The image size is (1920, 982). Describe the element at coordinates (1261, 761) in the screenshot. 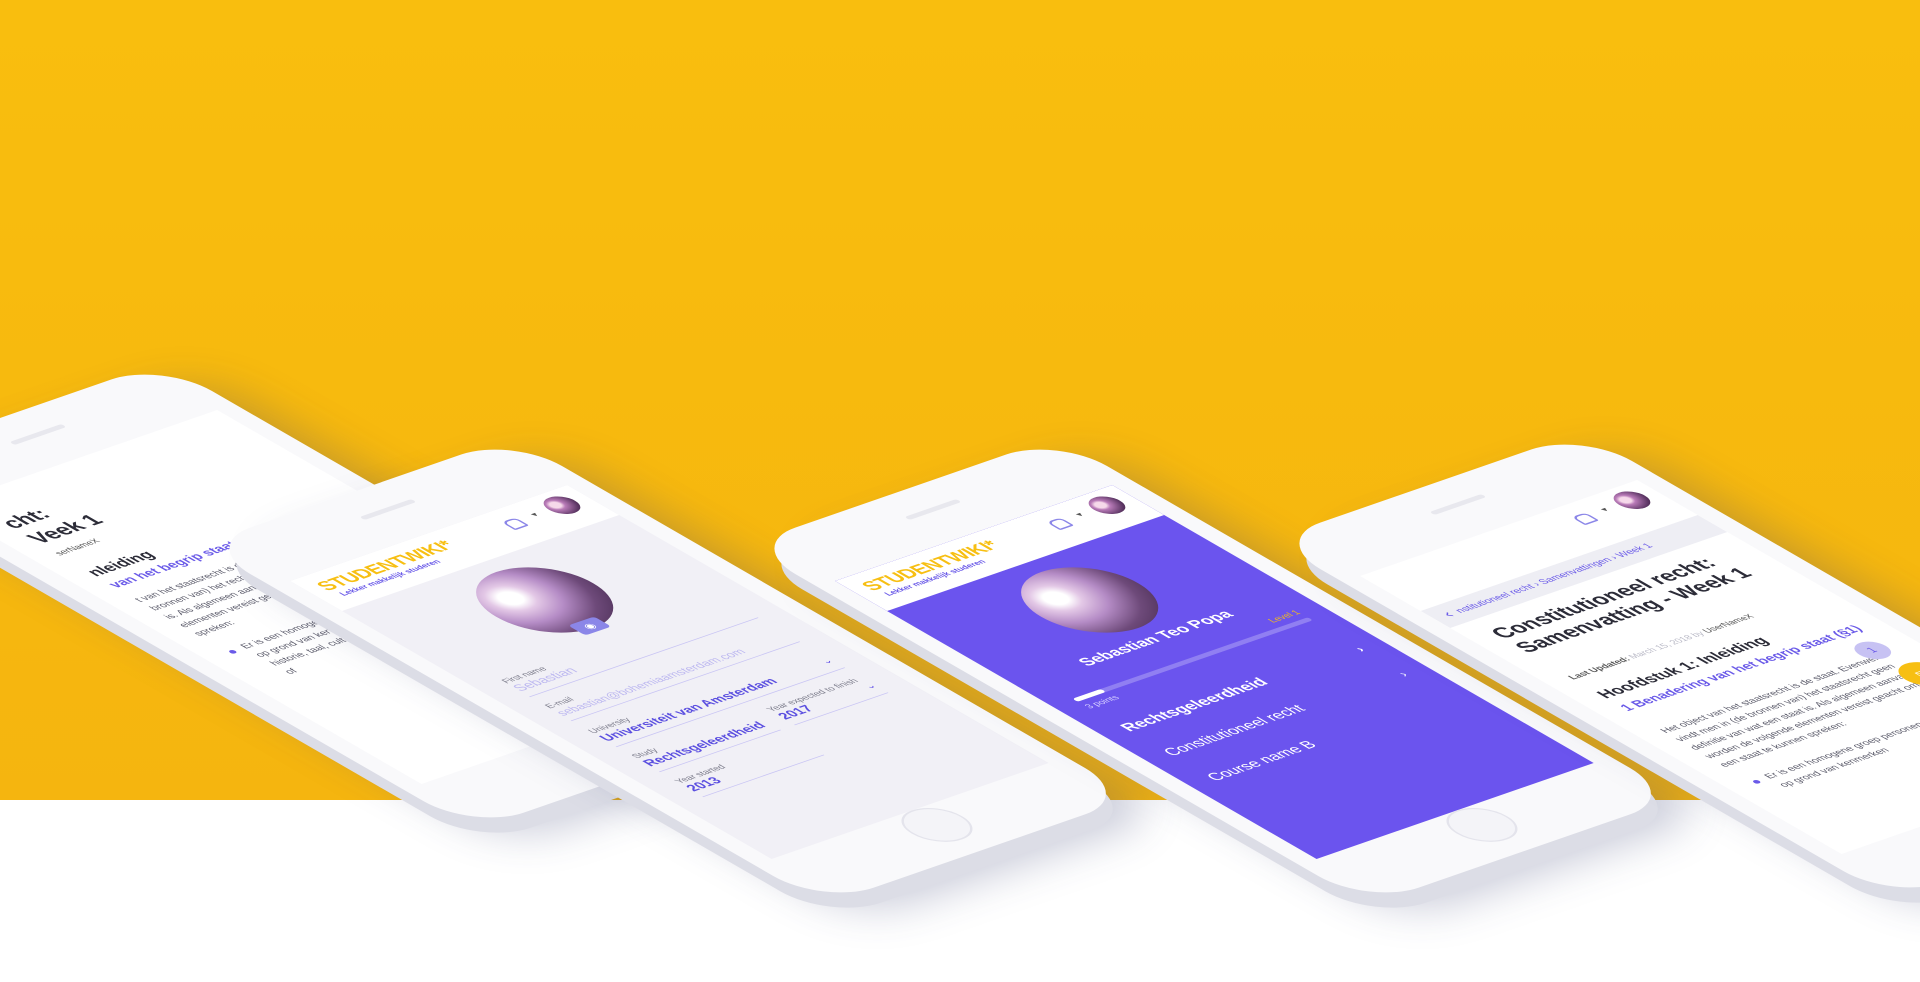

I see `course-label: Course name B` at that location.